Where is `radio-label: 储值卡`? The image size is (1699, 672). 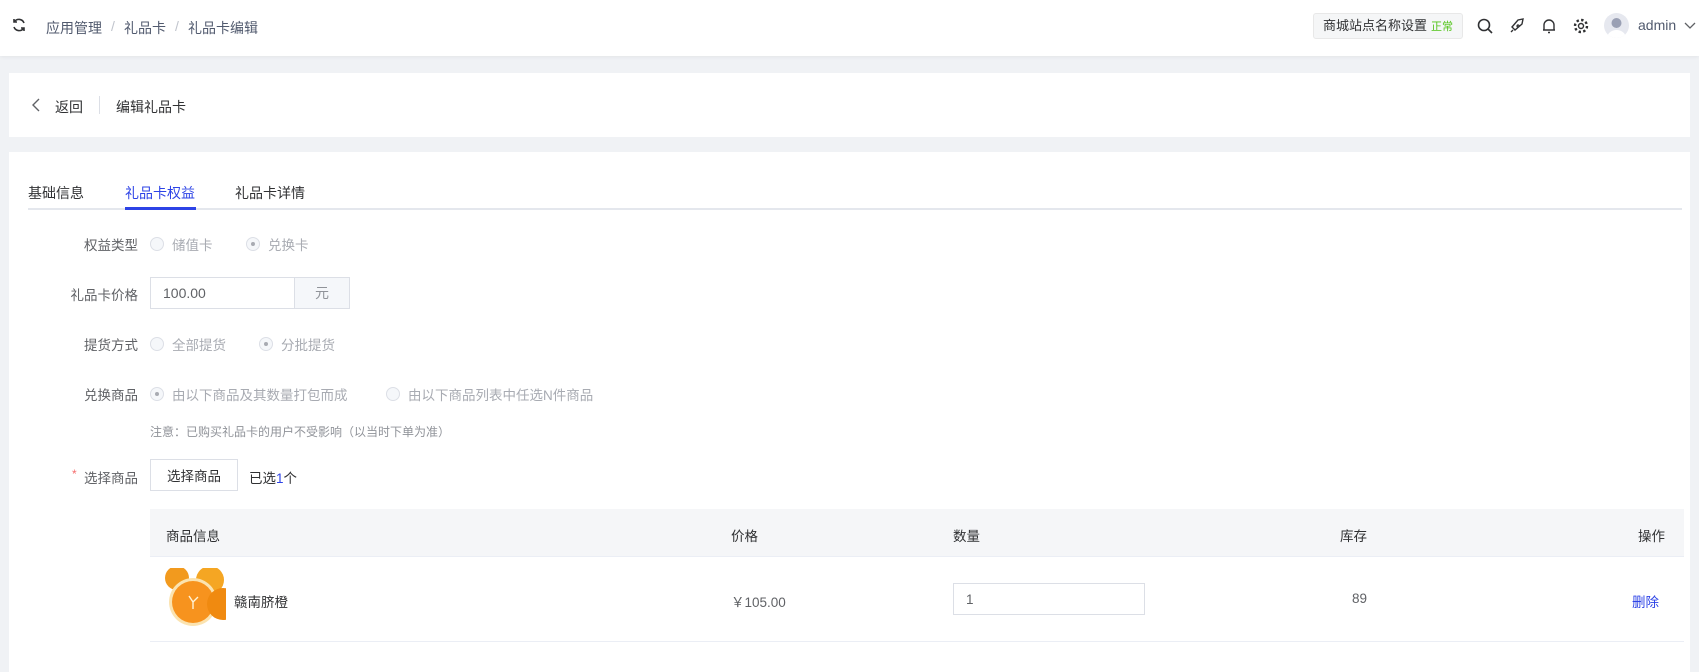
radio-label: 储值卡 is located at coordinates (192, 245).